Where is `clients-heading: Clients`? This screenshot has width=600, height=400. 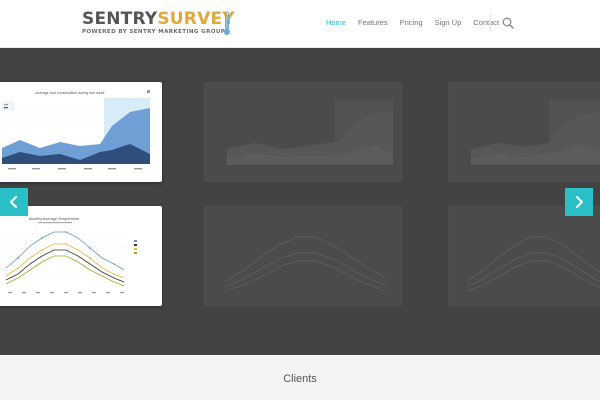
clients-heading: Clients is located at coordinates (300, 379).